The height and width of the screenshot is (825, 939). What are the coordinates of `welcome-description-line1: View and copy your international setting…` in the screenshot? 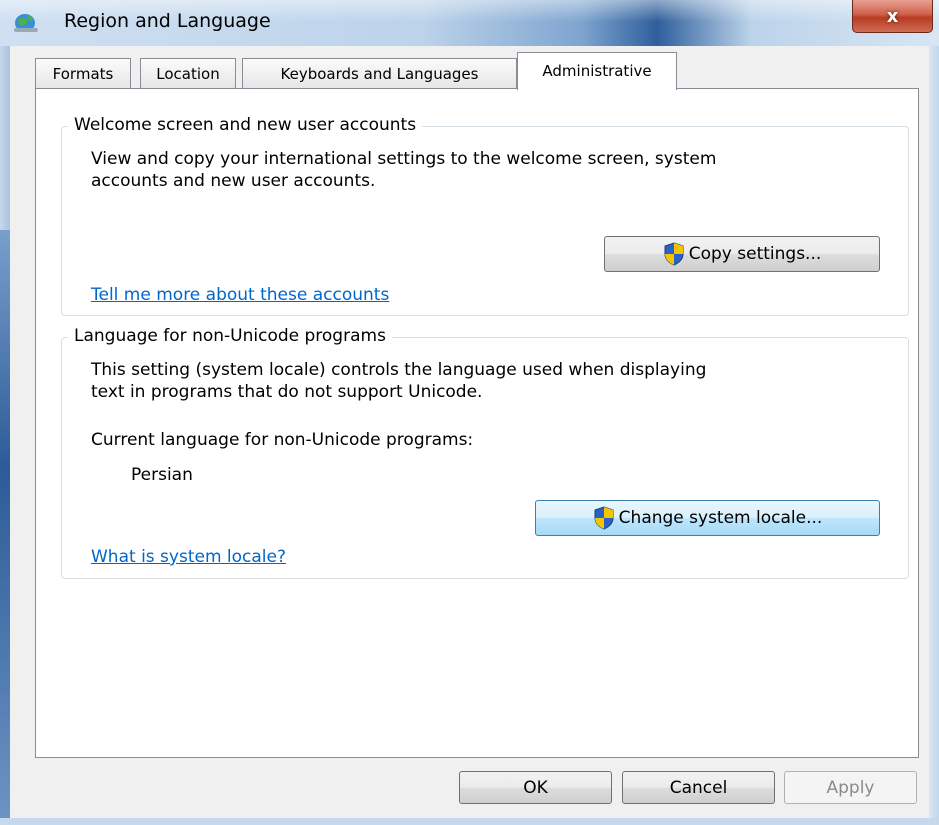 It's located at (404, 159).